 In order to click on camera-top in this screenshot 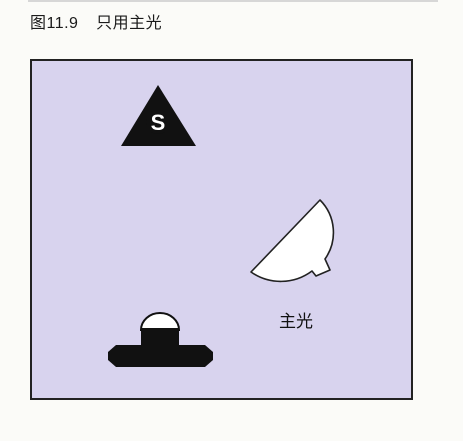, I will do `click(160, 337)`.